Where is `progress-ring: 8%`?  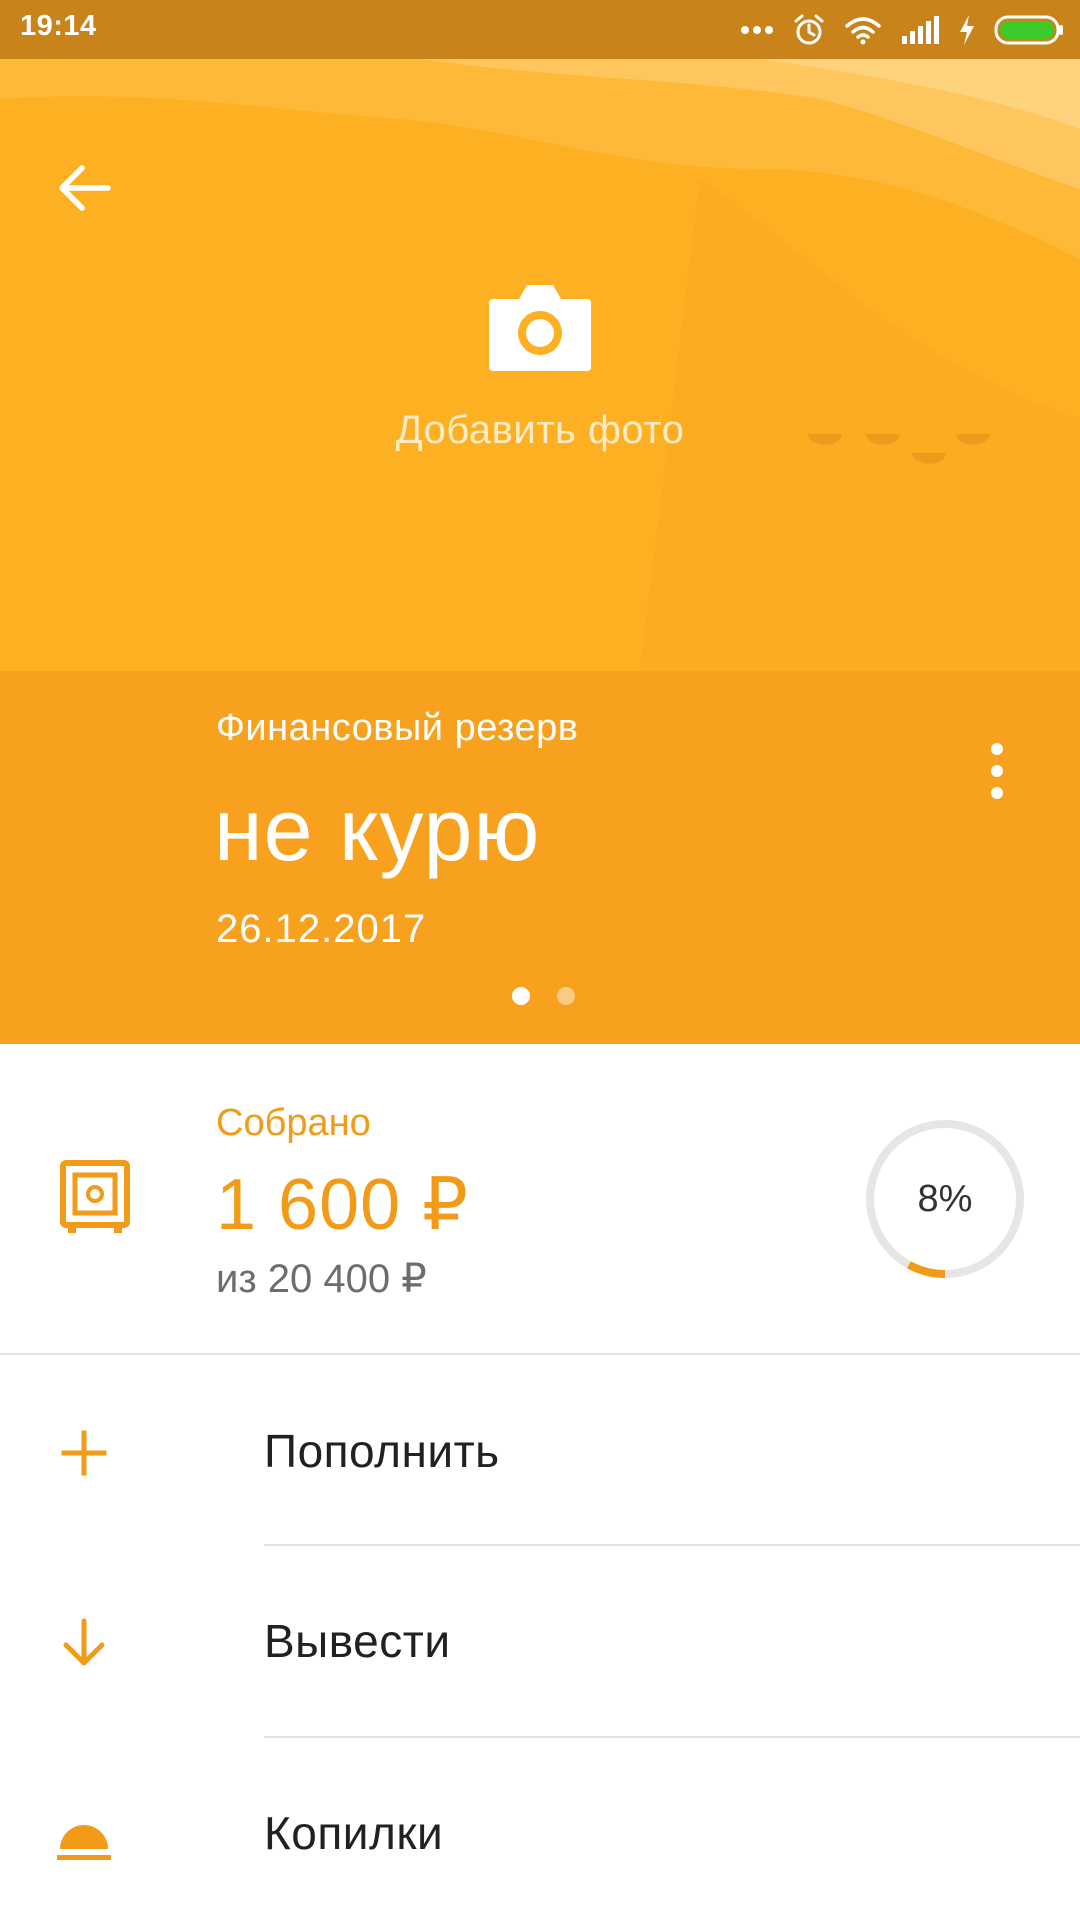
progress-ring: 8% is located at coordinates (945, 1199).